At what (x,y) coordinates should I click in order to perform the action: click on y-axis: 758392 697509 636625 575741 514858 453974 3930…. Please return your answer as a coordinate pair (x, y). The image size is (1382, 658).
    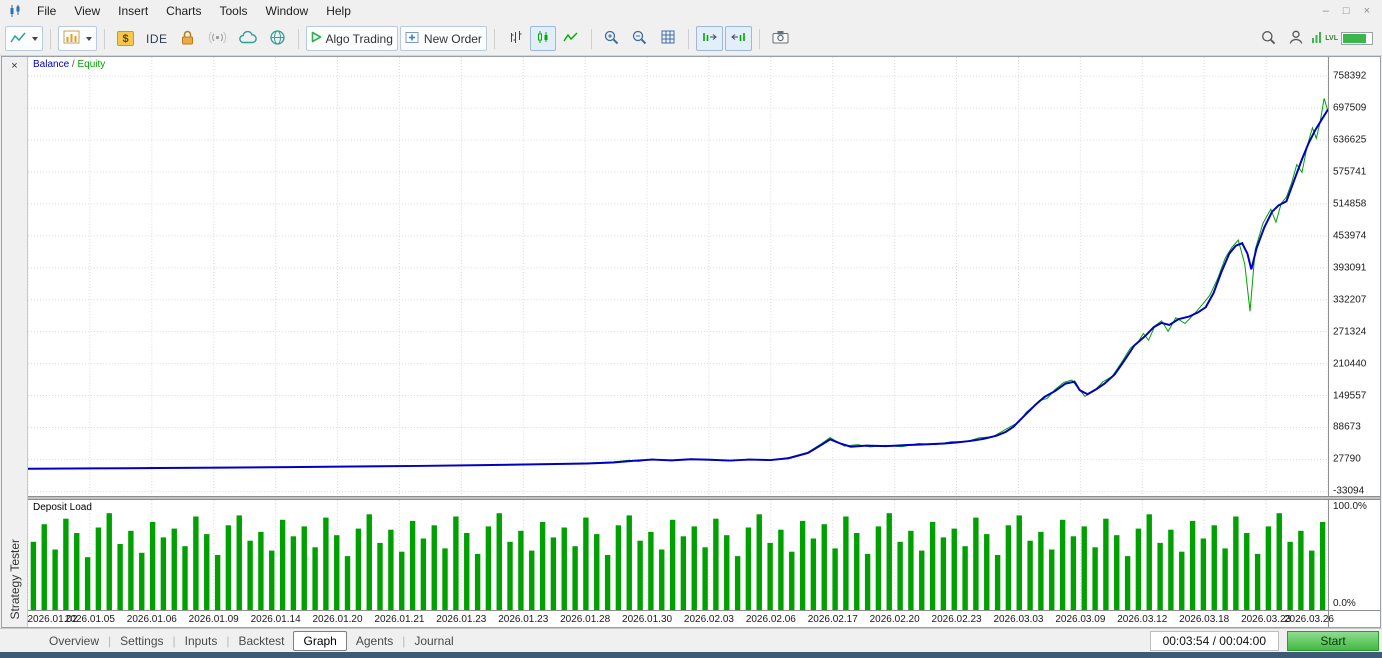
    Looking at the image, I should click on (1354, 277).